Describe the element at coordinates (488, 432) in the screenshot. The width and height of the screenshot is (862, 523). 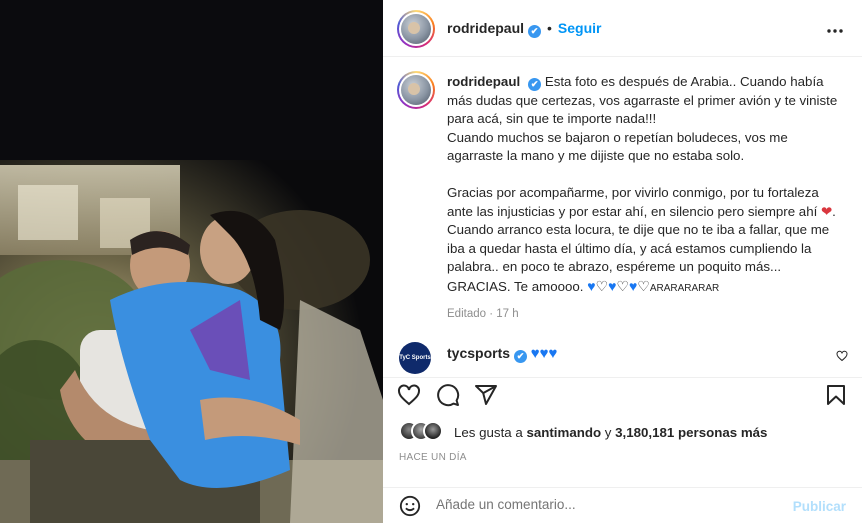
I see `likes-prefix: Les gusta a` at that location.